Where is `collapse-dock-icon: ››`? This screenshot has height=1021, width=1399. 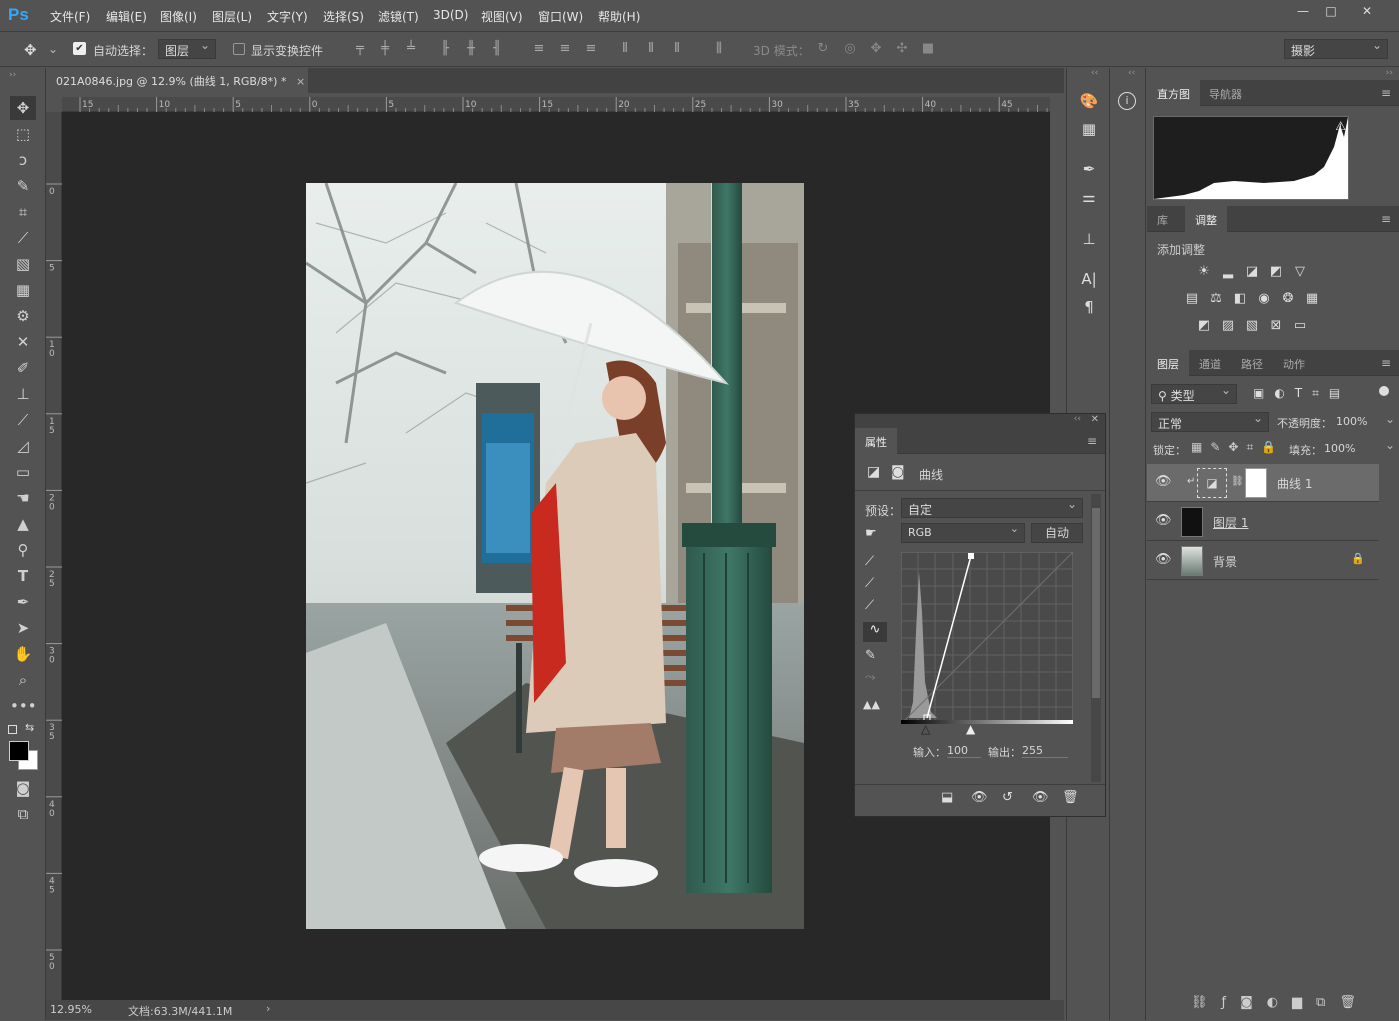
collapse-dock-icon: ›› is located at coordinates (1389, 73).